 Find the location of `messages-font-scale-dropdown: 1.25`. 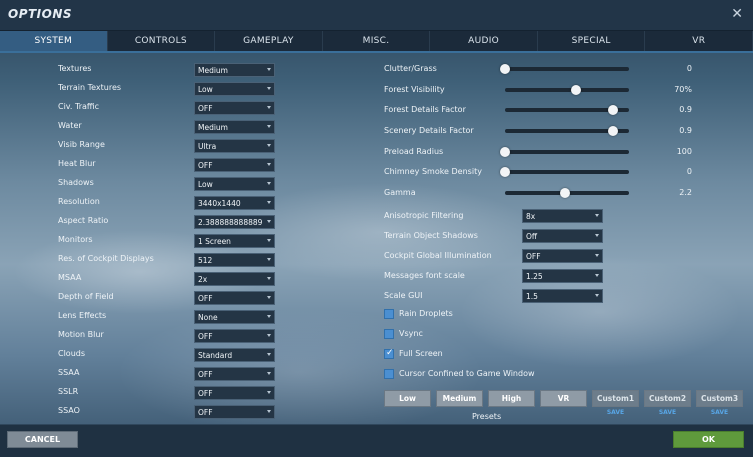

messages-font-scale-dropdown: 1.25 is located at coordinates (562, 276).